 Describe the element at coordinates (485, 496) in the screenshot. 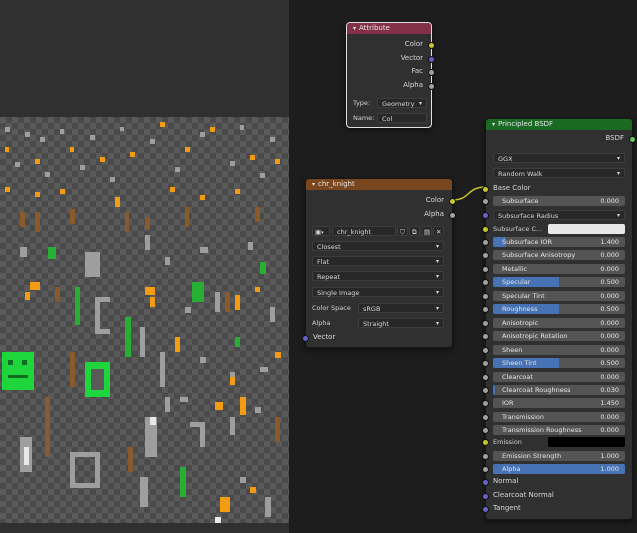

I see `clearcoat-normal-input-socket` at that location.